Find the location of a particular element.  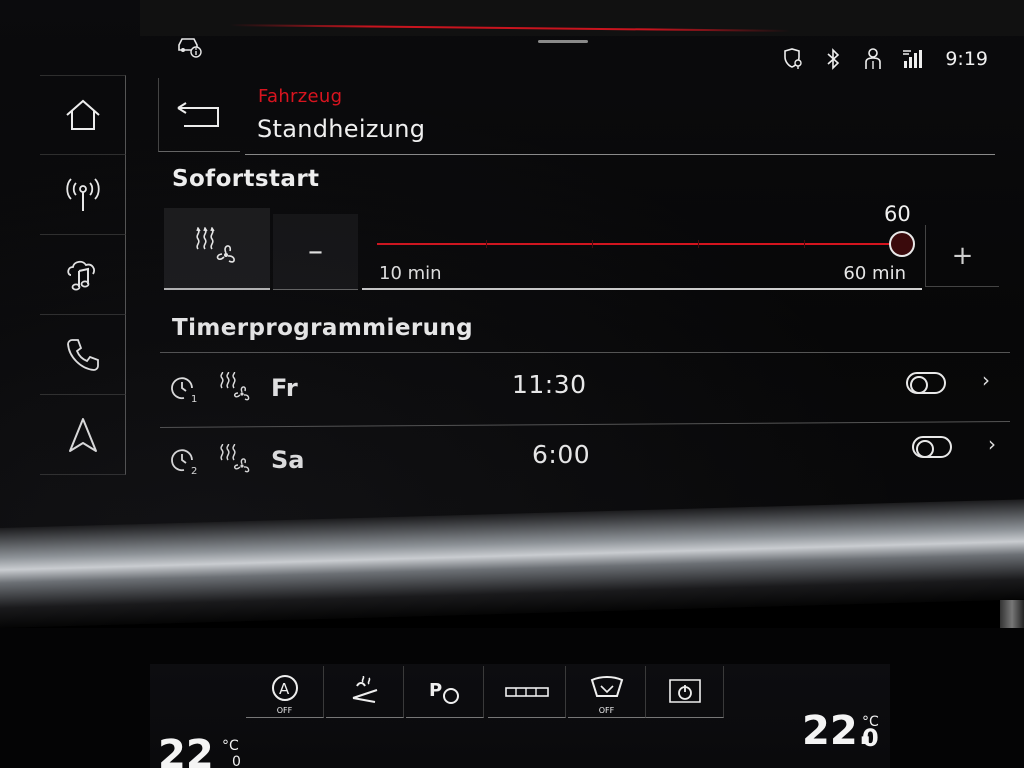

air-distribution-button is located at coordinates (527, 692).